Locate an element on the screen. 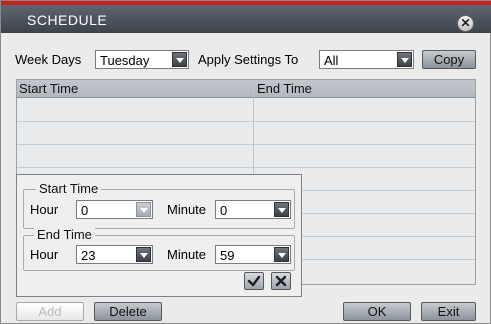 The image size is (491, 324). end-hour-label: Hour is located at coordinates (44, 254).